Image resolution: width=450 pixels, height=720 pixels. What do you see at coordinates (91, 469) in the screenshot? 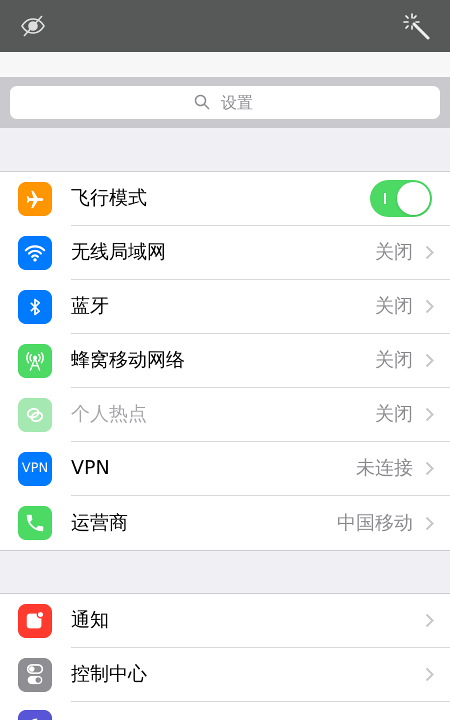
I see `setting-label: VPN` at bounding box center [91, 469].